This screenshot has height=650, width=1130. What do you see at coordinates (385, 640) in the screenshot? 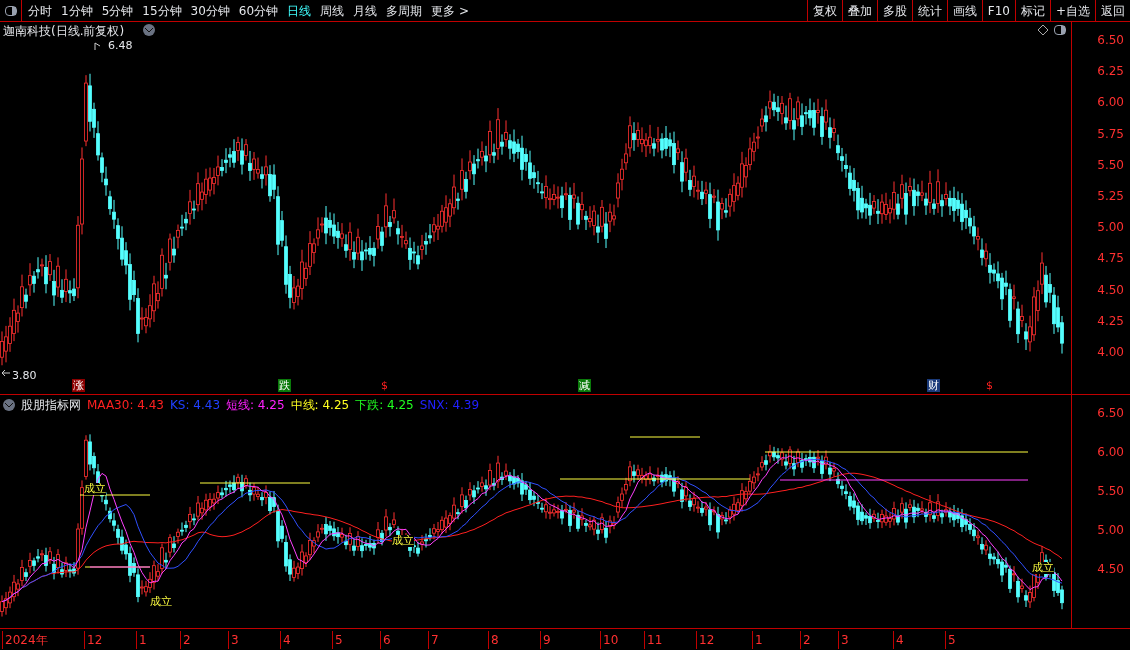
I see `time-axis-label: 6` at bounding box center [385, 640].